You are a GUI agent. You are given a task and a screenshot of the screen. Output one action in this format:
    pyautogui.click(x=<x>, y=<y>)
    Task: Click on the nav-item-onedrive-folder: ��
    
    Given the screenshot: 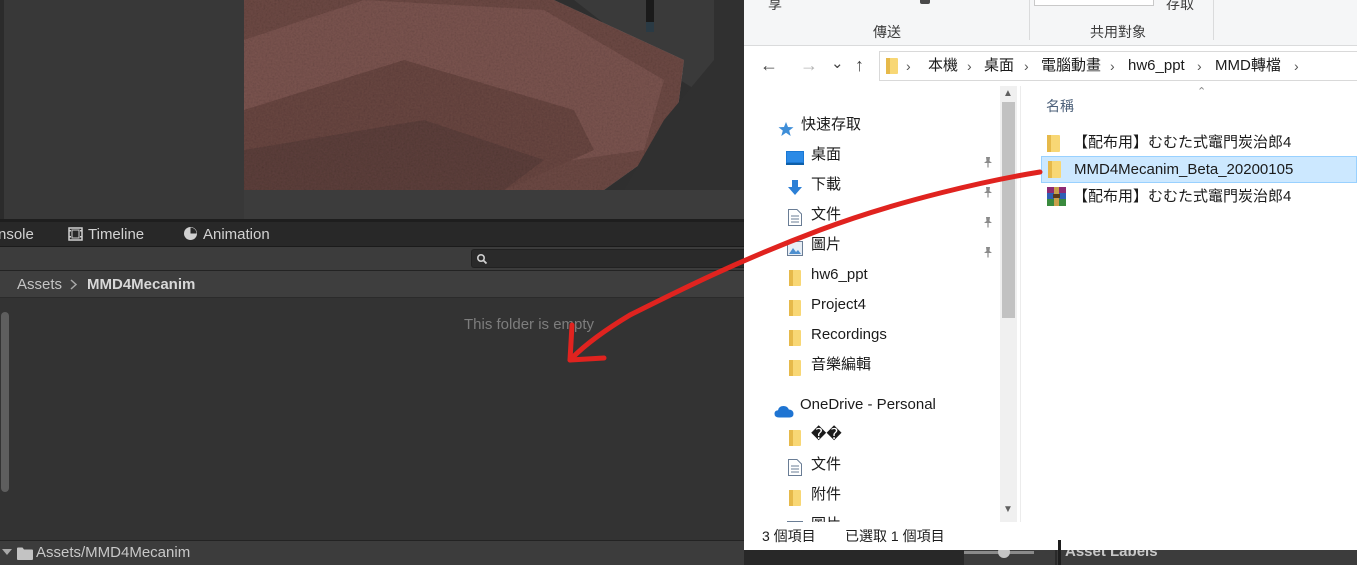 What is the action you would take?
    pyautogui.click(x=891, y=435)
    